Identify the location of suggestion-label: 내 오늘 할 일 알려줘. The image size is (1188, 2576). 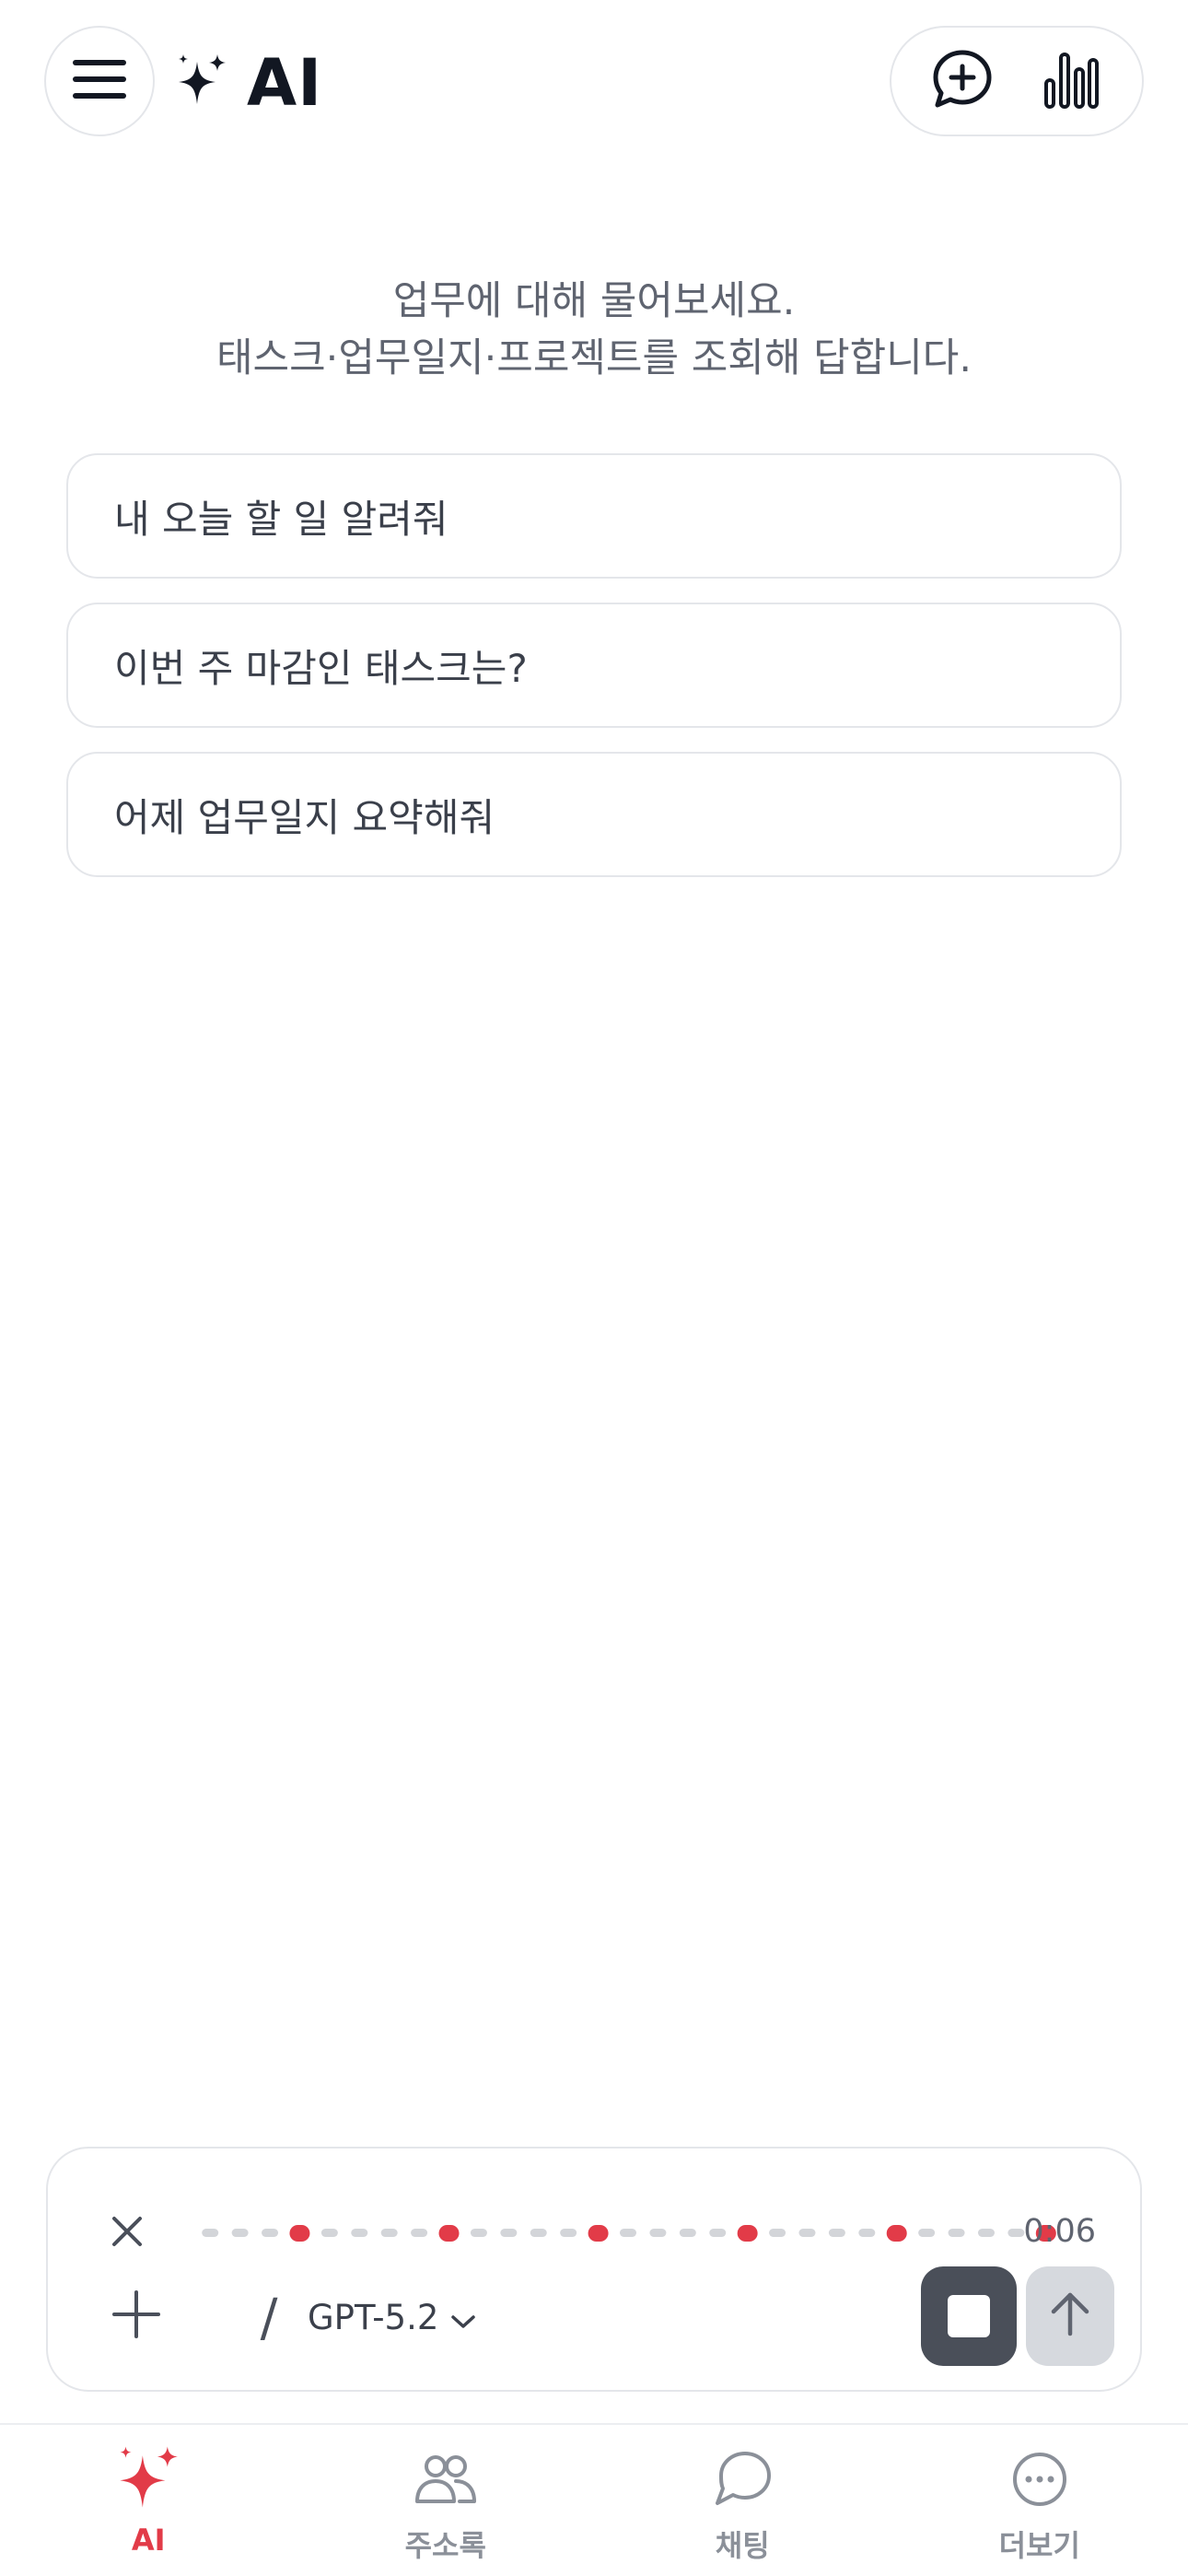
(281, 519).